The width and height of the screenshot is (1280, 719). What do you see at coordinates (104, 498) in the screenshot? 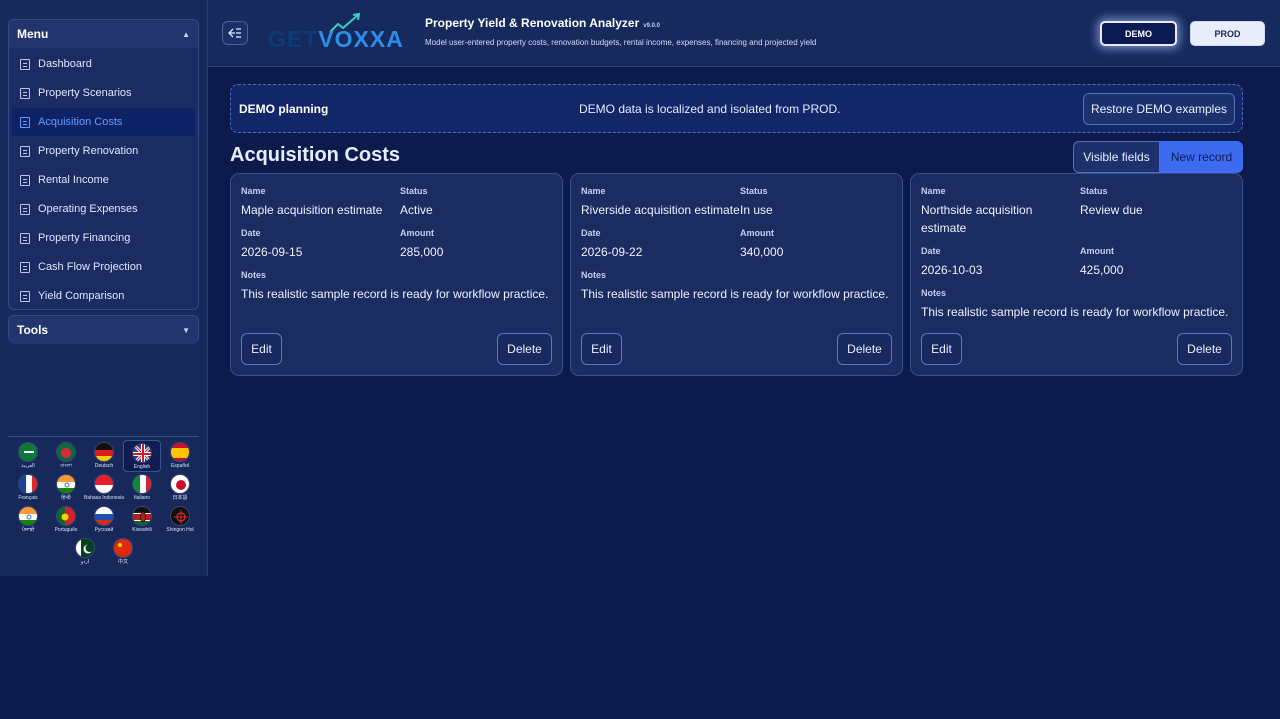
I see `language-label: Bahasa Indonesia` at bounding box center [104, 498].